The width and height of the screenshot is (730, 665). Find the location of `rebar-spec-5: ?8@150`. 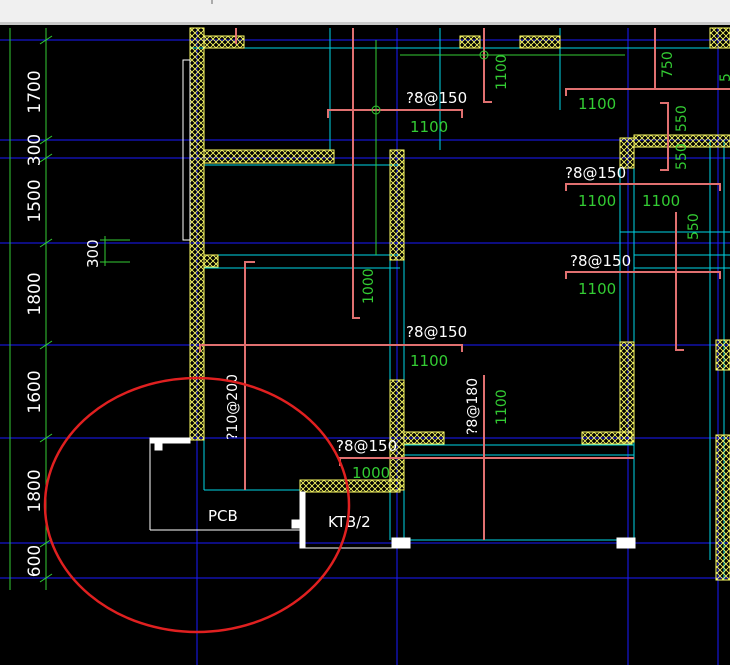

rebar-spec-5: ?8@150 is located at coordinates (366, 446).